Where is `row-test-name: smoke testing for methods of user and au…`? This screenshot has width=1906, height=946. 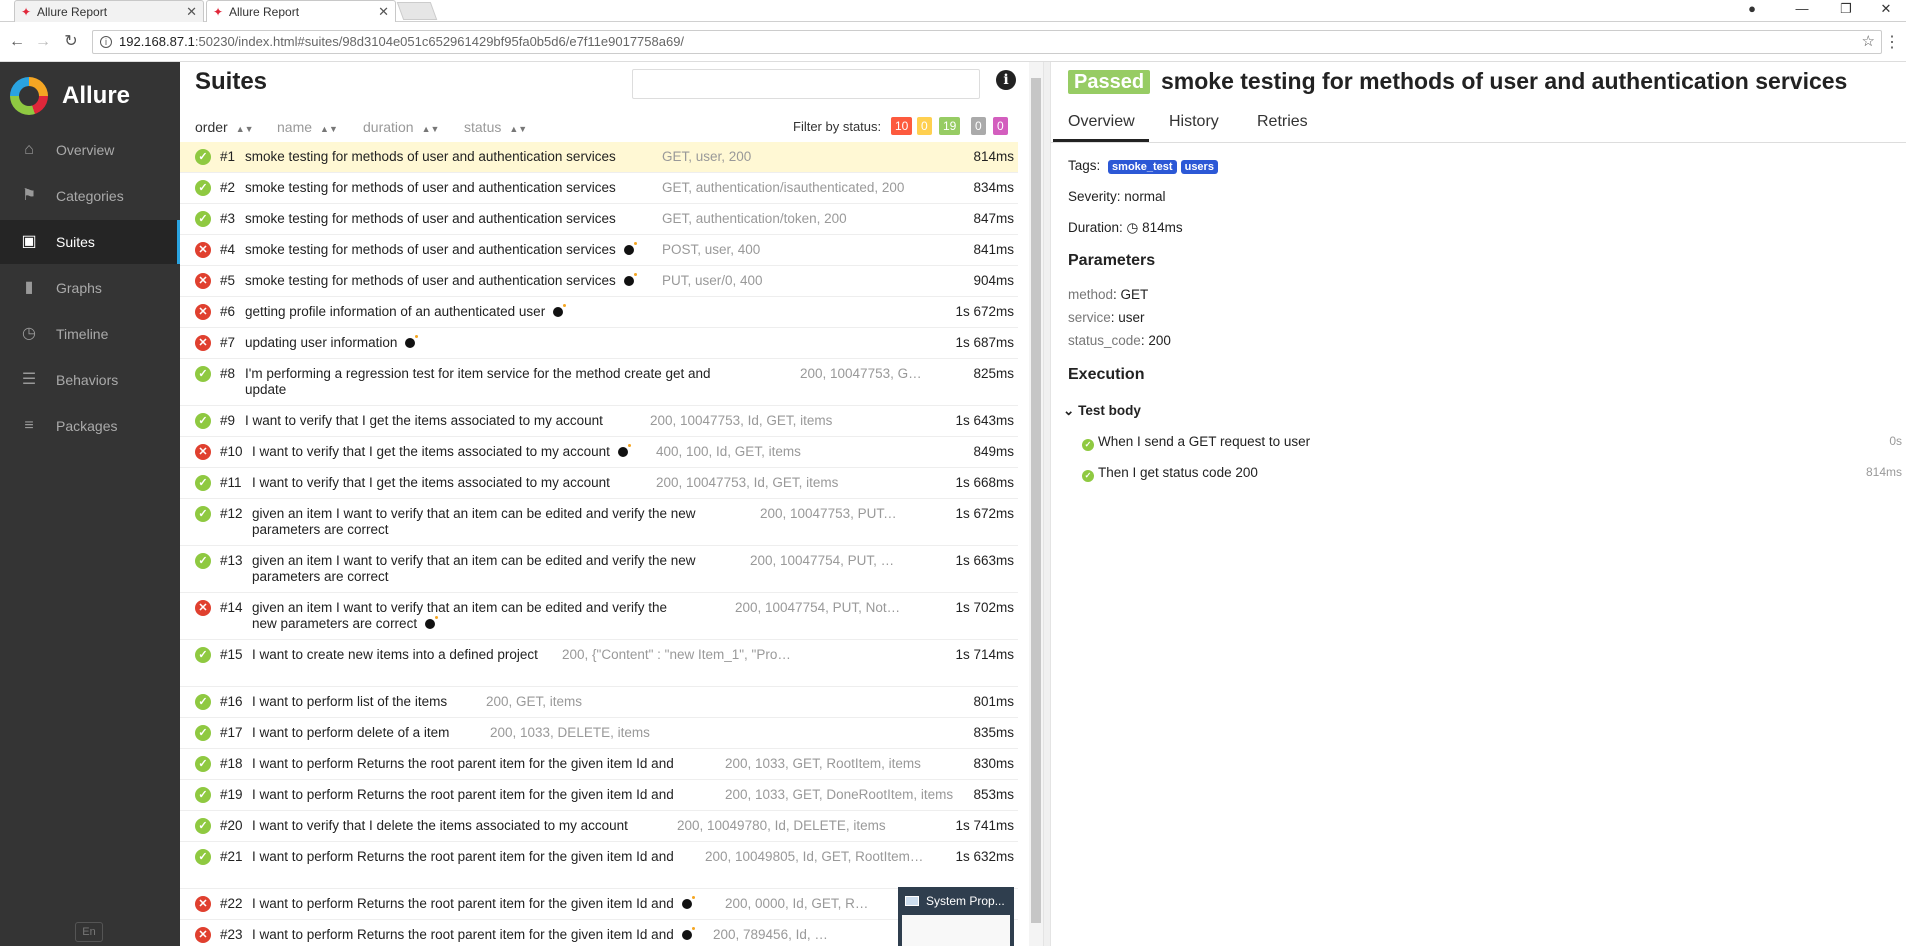
row-test-name: smoke testing for methods of user and au… is located at coordinates (450, 219).